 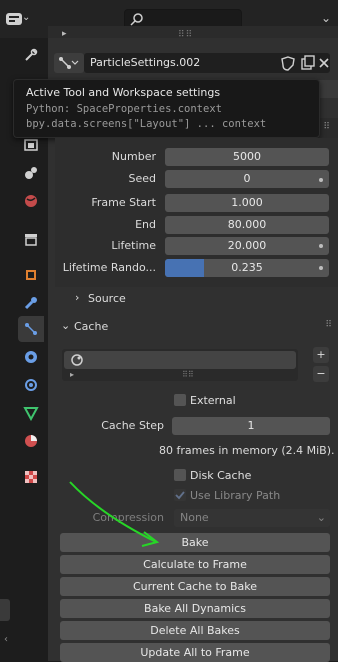 I want to click on cache-step-row: Cache Step 1, so click(x=195, y=426).